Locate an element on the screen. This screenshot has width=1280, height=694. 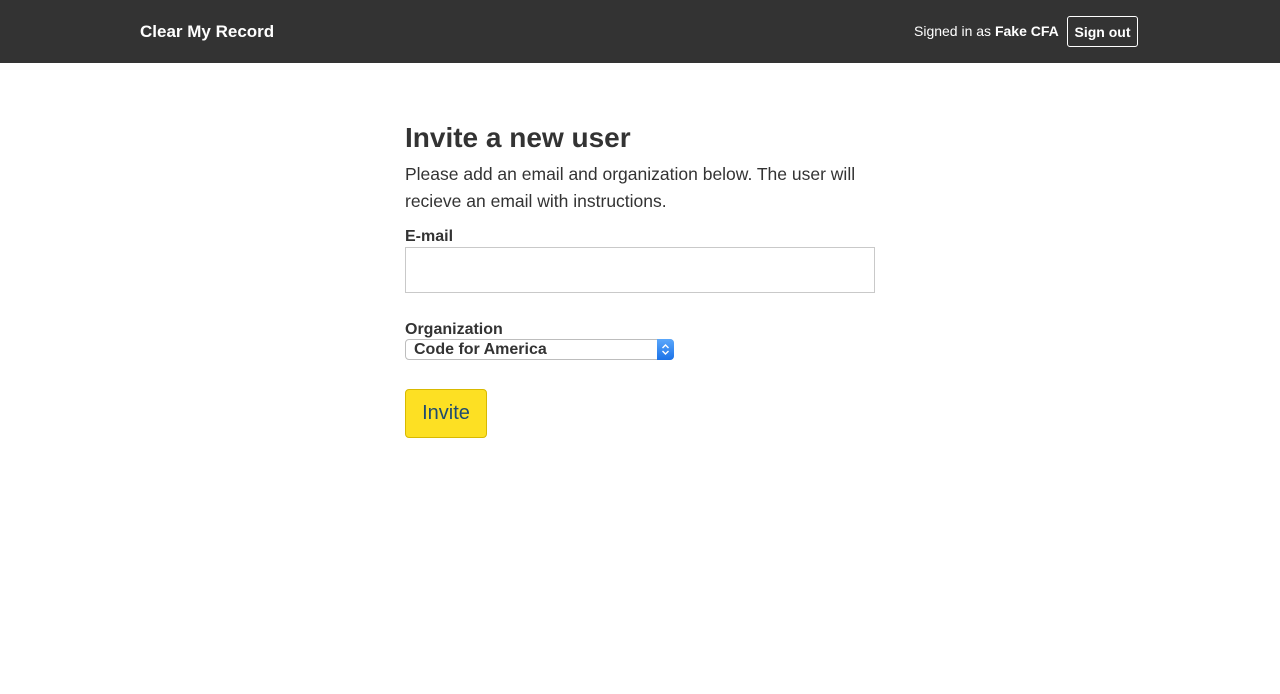
signed-in-status: Signed in as Fake CFA is located at coordinates (986, 31).